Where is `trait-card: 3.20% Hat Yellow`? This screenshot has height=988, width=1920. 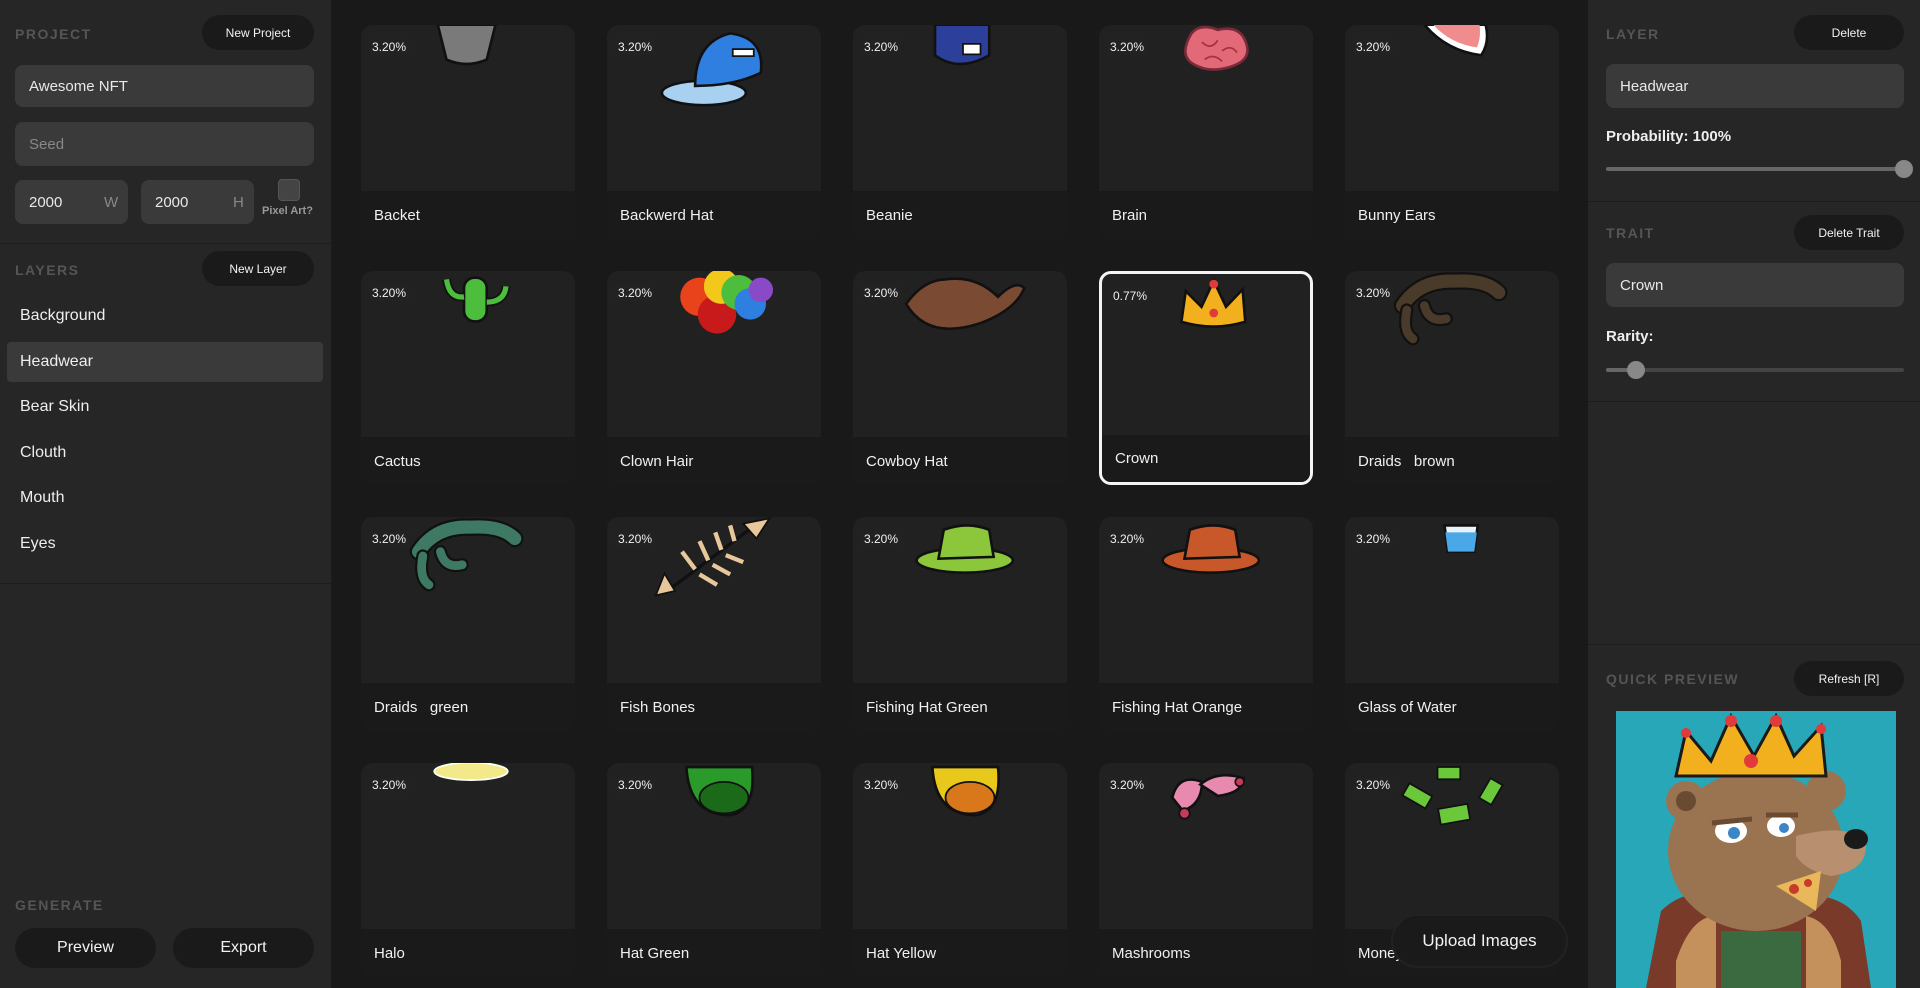 trait-card: 3.20% Hat Yellow is located at coordinates (960, 870).